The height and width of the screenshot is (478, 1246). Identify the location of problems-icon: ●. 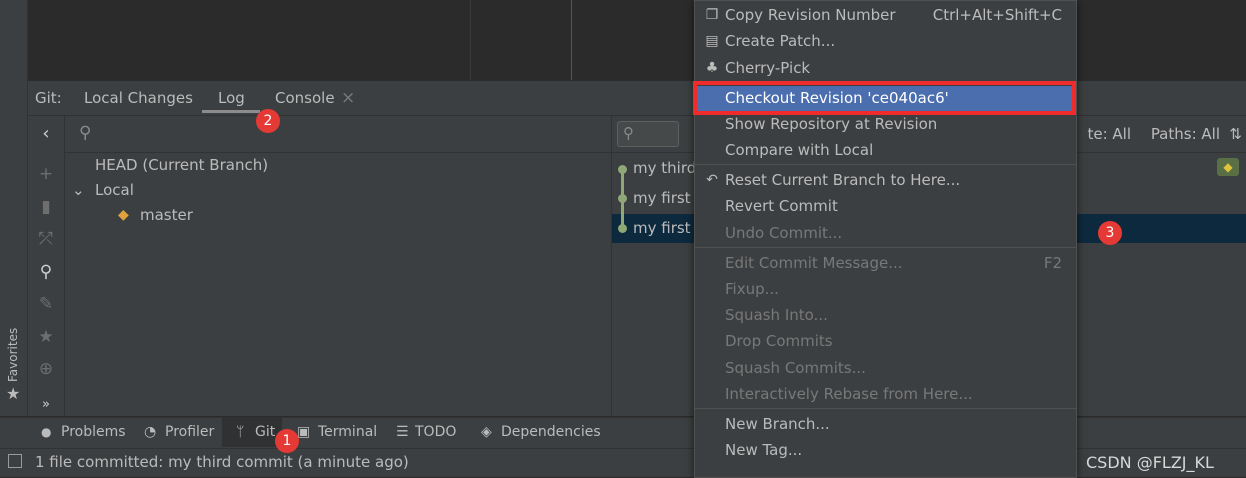
(46, 432).